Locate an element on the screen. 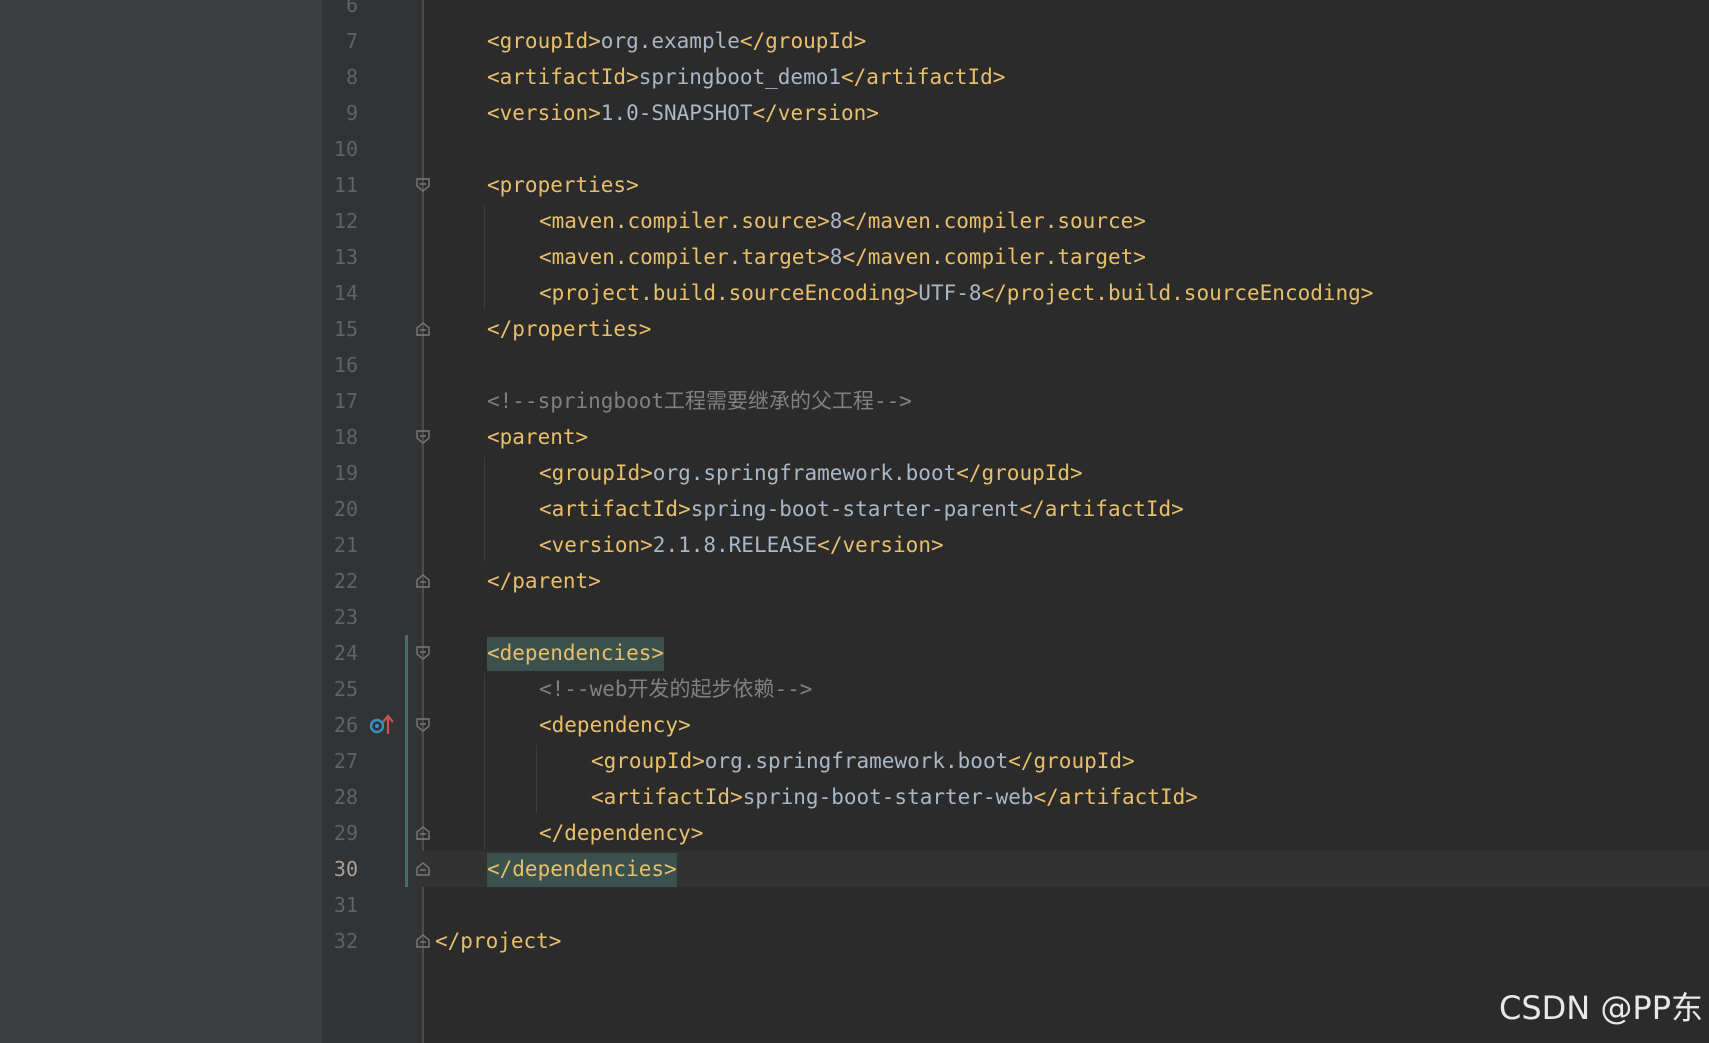 Image resolution: width=1709 pixels, height=1043 pixels. xml-tag: <groupId> is located at coordinates (544, 41).